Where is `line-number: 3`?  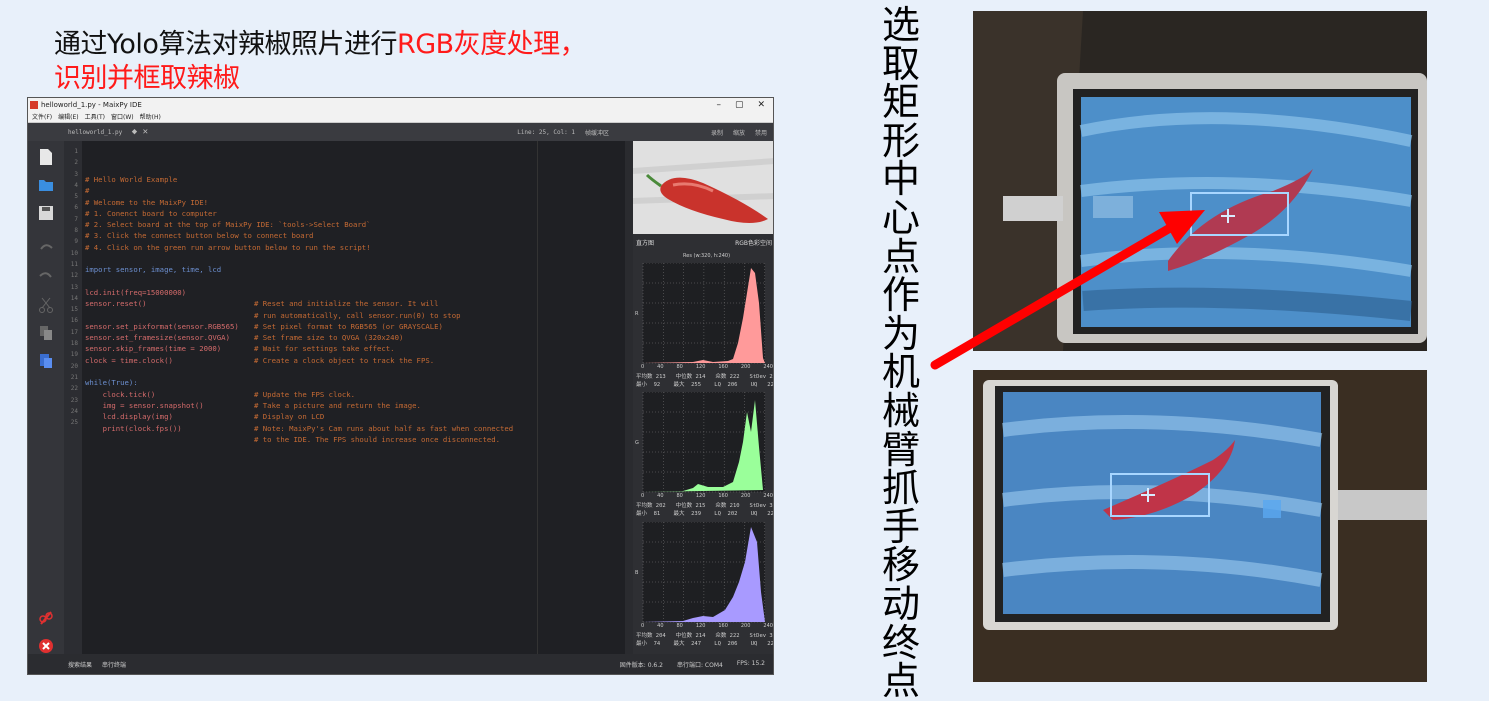
line-number: 3 is located at coordinates (76, 174).